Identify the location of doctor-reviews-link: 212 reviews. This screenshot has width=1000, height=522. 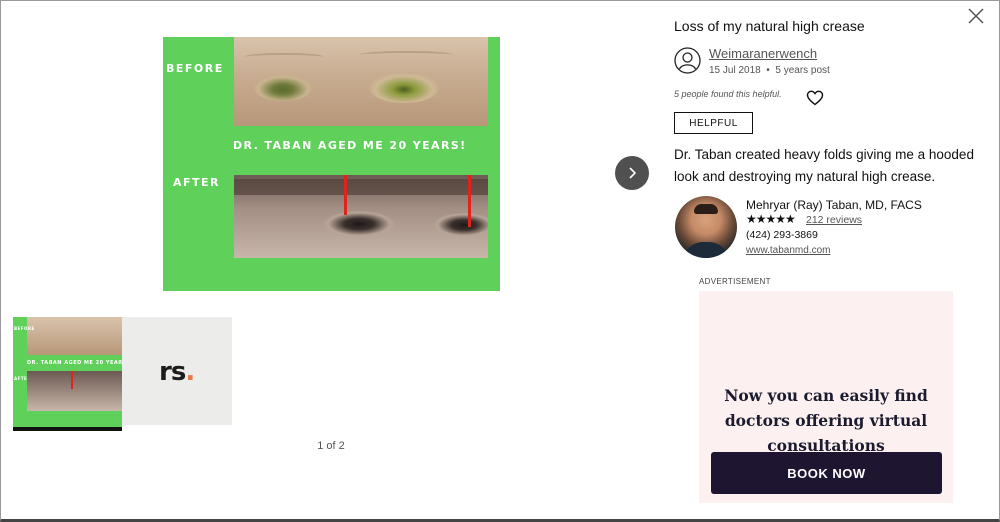
(834, 220).